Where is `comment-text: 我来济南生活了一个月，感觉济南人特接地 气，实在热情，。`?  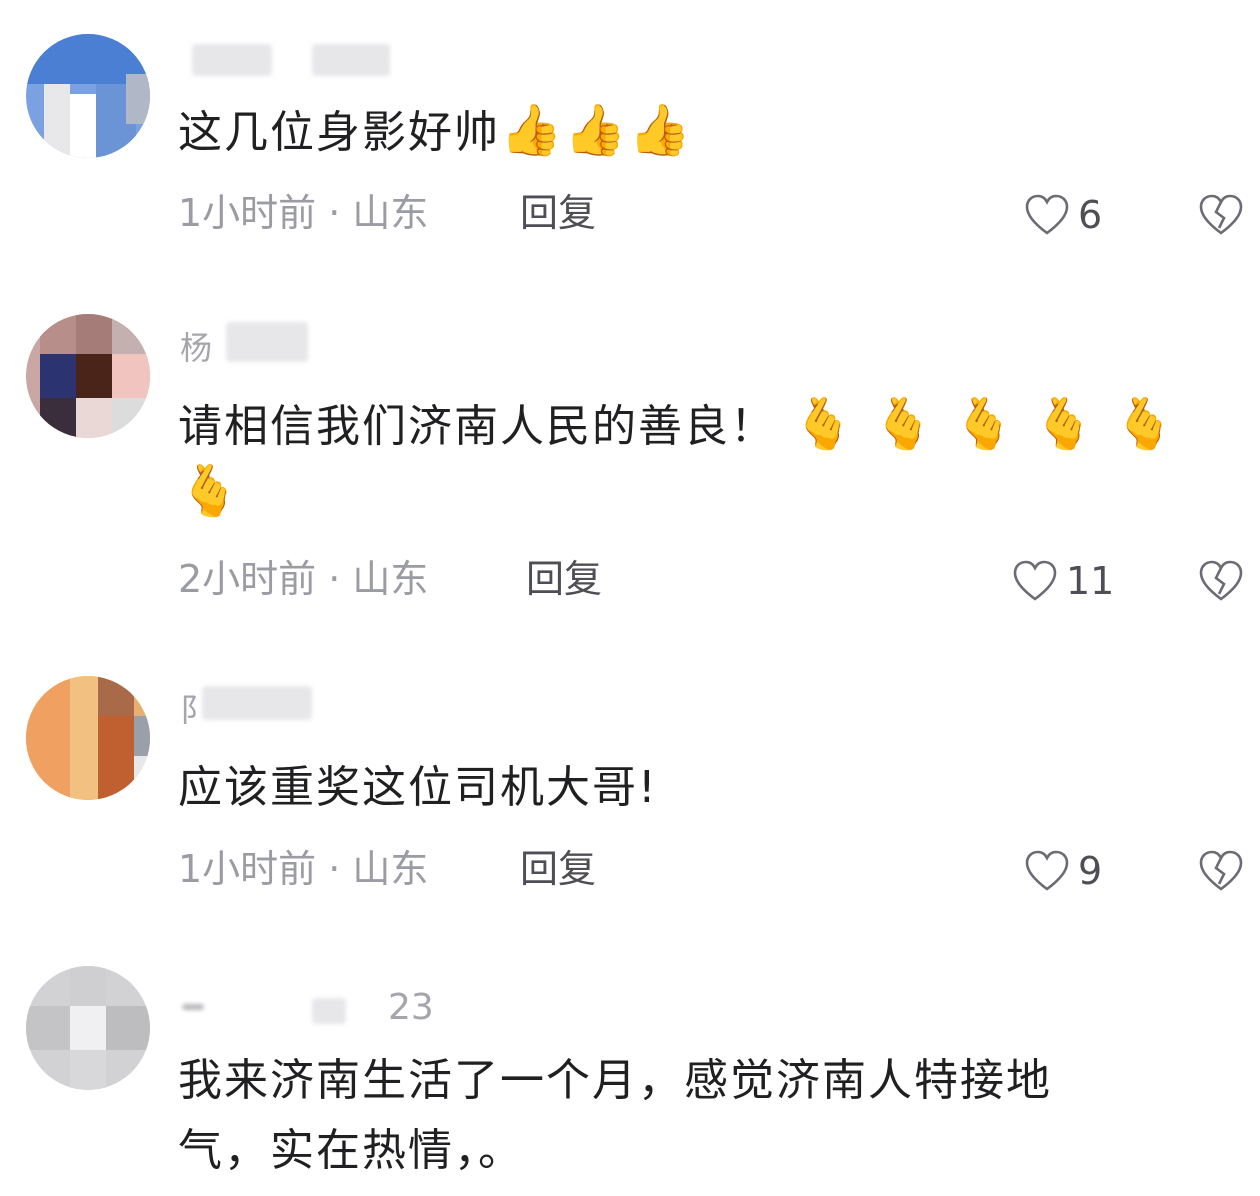 comment-text: 我来济南生活了一个月，感觉济南人特接地 气，实在热情，。 is located at coordinates (698, 1116).